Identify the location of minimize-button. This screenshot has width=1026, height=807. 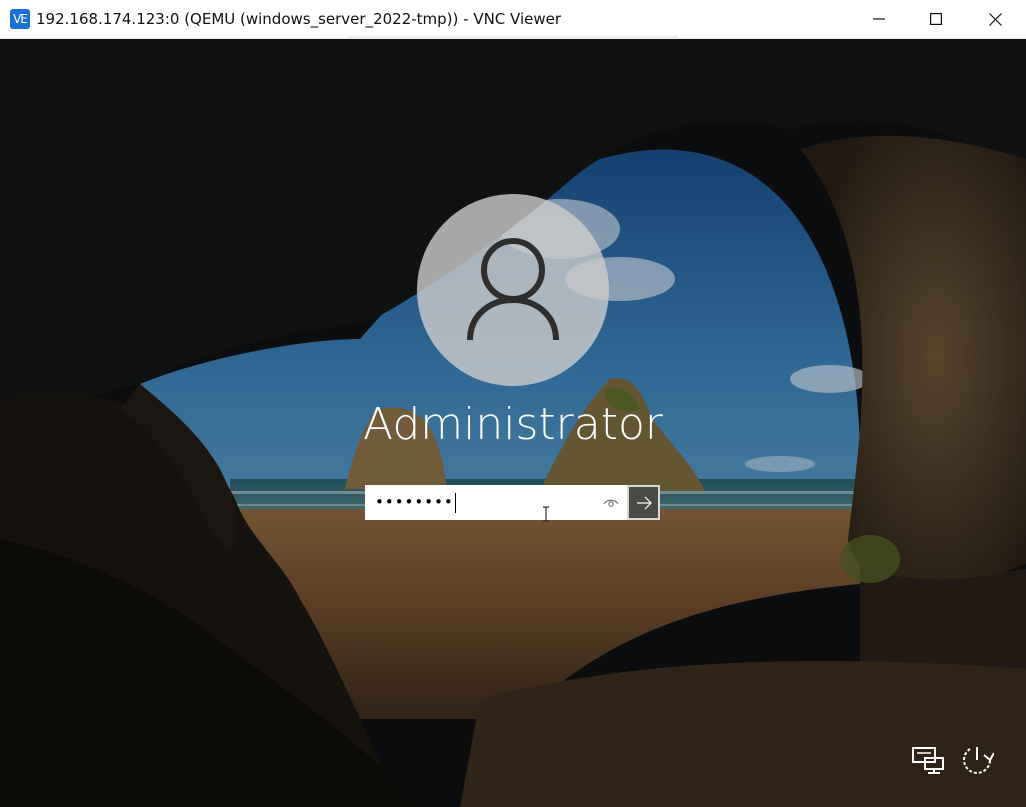
(879, 19).